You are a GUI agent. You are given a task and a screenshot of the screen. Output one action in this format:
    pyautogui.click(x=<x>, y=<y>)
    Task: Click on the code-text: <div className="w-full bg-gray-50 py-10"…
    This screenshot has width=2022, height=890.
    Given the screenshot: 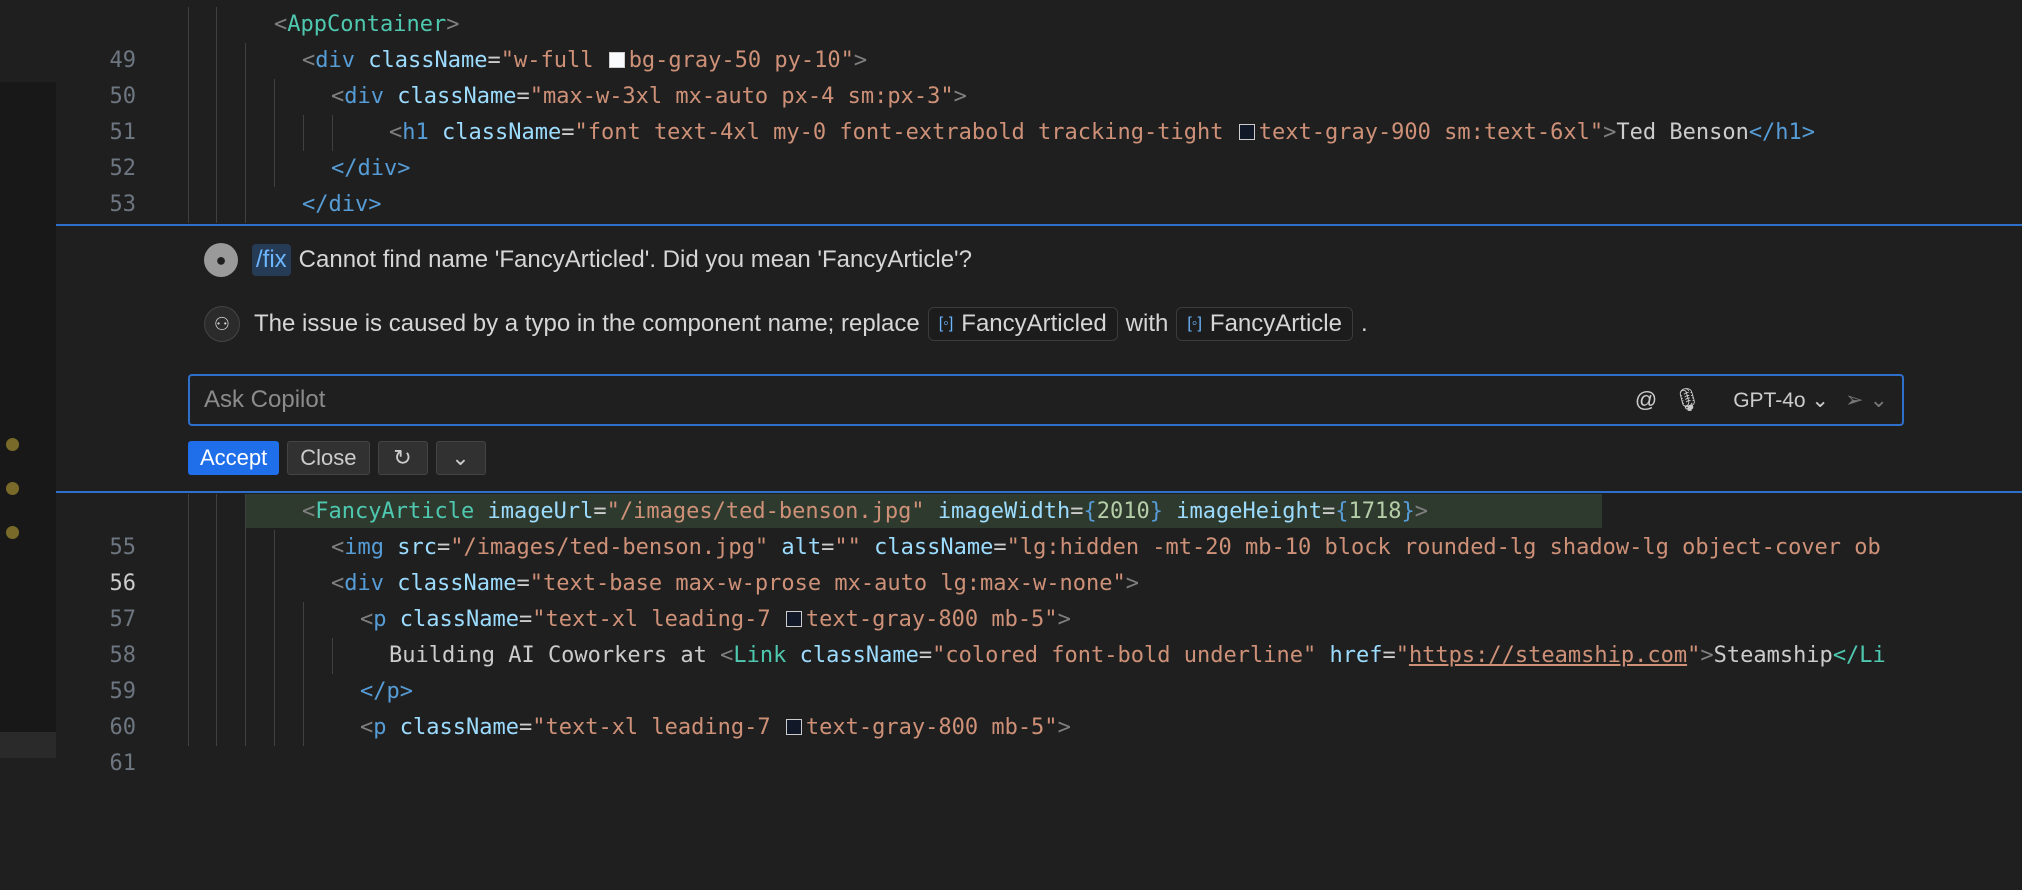 What is the action you would take?
    pyautogui.click(x=585, y=60)
    